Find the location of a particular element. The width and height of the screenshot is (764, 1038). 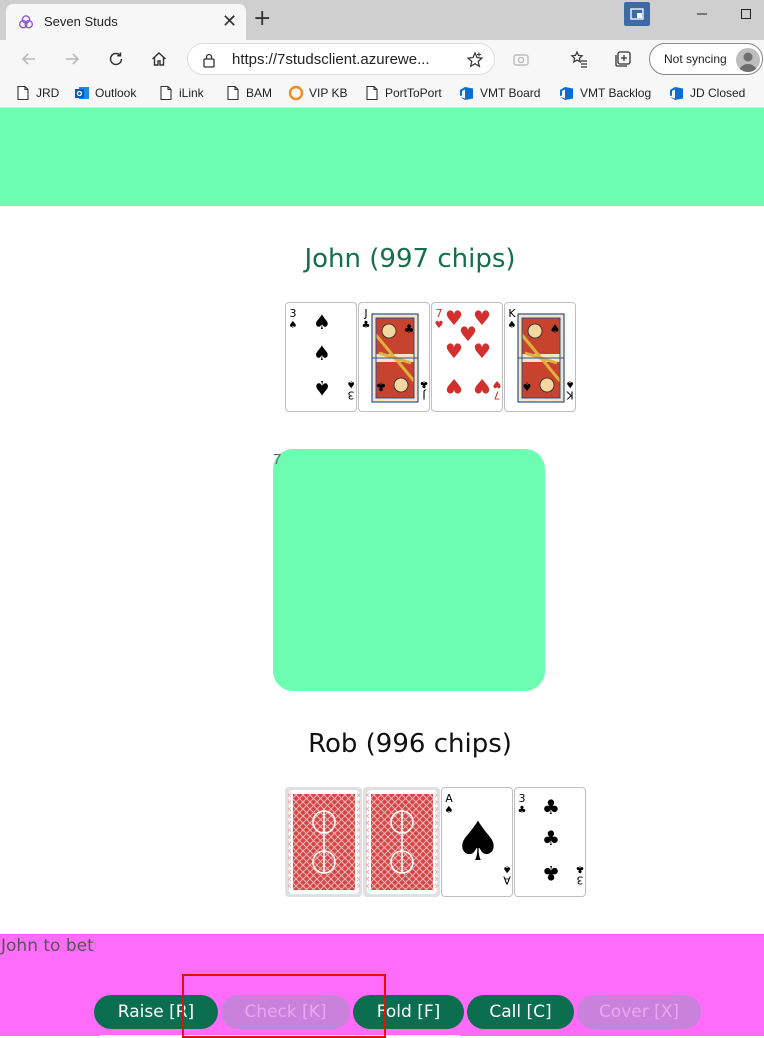

window-app-icon is located at coordinates (637, 14).